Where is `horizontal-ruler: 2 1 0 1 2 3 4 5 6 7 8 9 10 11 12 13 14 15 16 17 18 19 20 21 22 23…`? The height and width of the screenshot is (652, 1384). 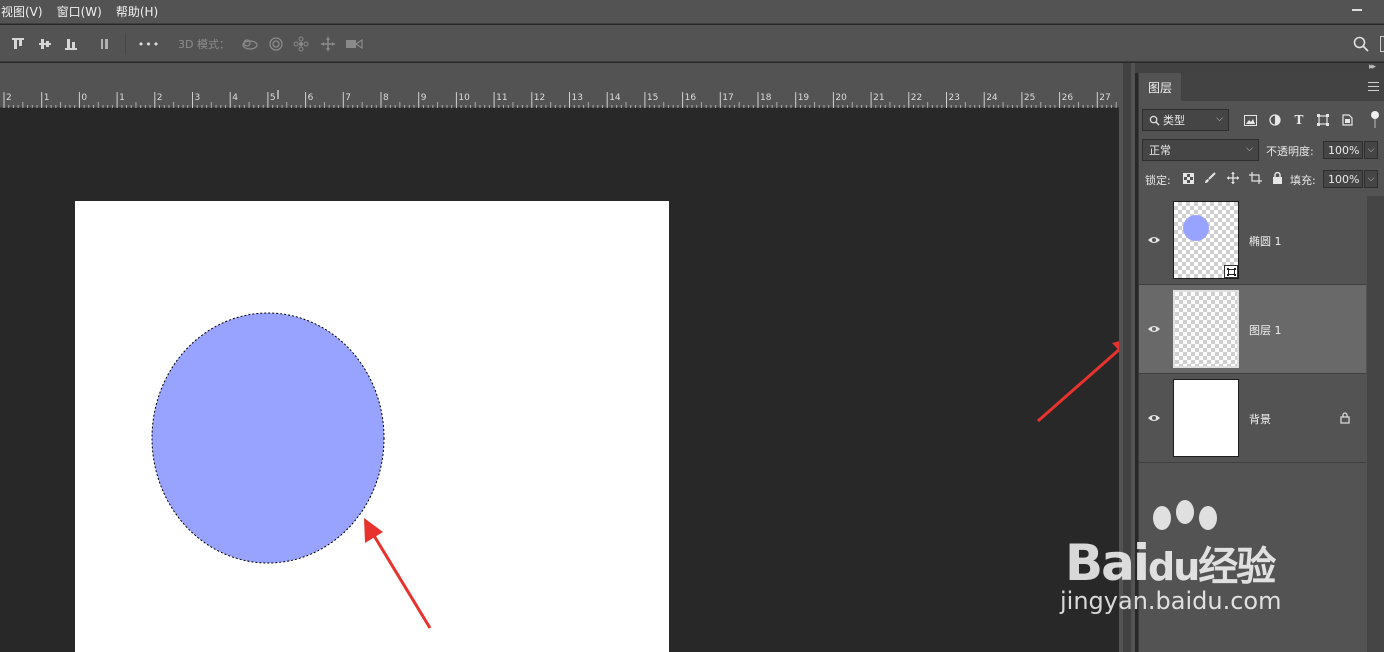
horizontal-ruler: 2 1 0 1 2 3 4 5 6 7 8 9 10 11 12 13 14 15 16 17 18 19 20 21 22 23… is located at coordinates (559, 99).